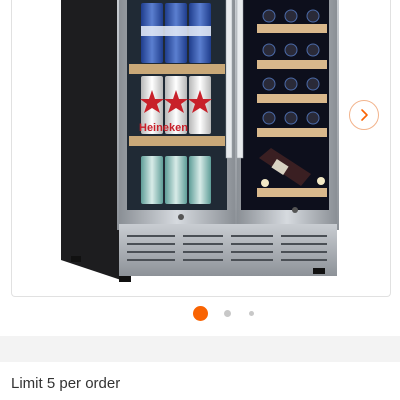 The height and width of the screenshot is (400, 400). I want to click on next-image-button, so click(364, 115).